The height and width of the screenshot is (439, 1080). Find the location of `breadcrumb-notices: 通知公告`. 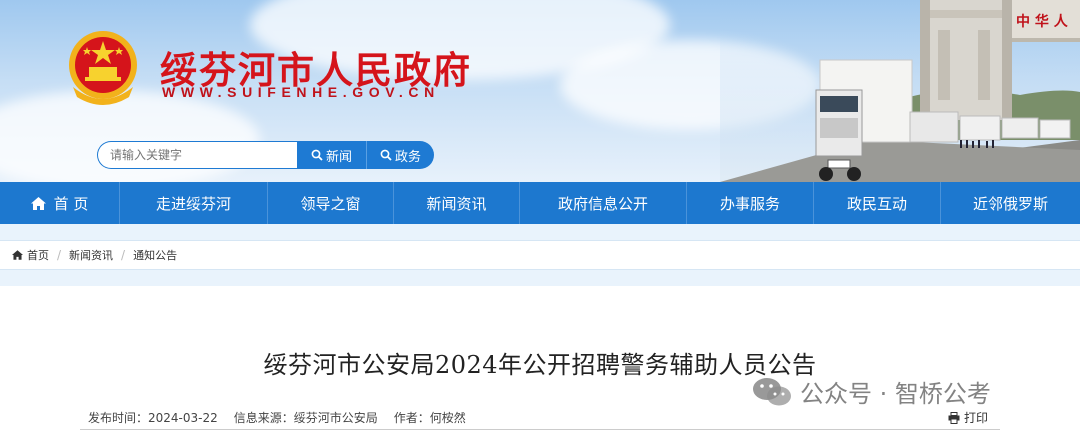

breadcrumb-notices: 通知公告 is located at coordinates (155, 255).